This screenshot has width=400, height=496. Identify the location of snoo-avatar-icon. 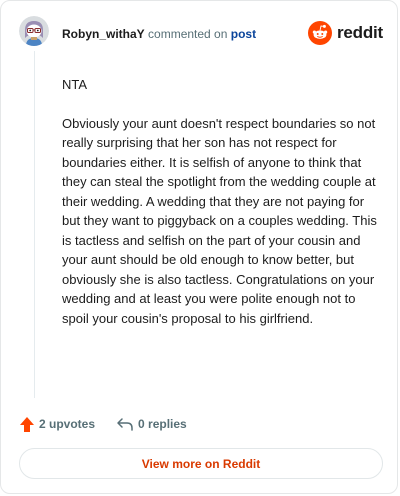
(34, 31).